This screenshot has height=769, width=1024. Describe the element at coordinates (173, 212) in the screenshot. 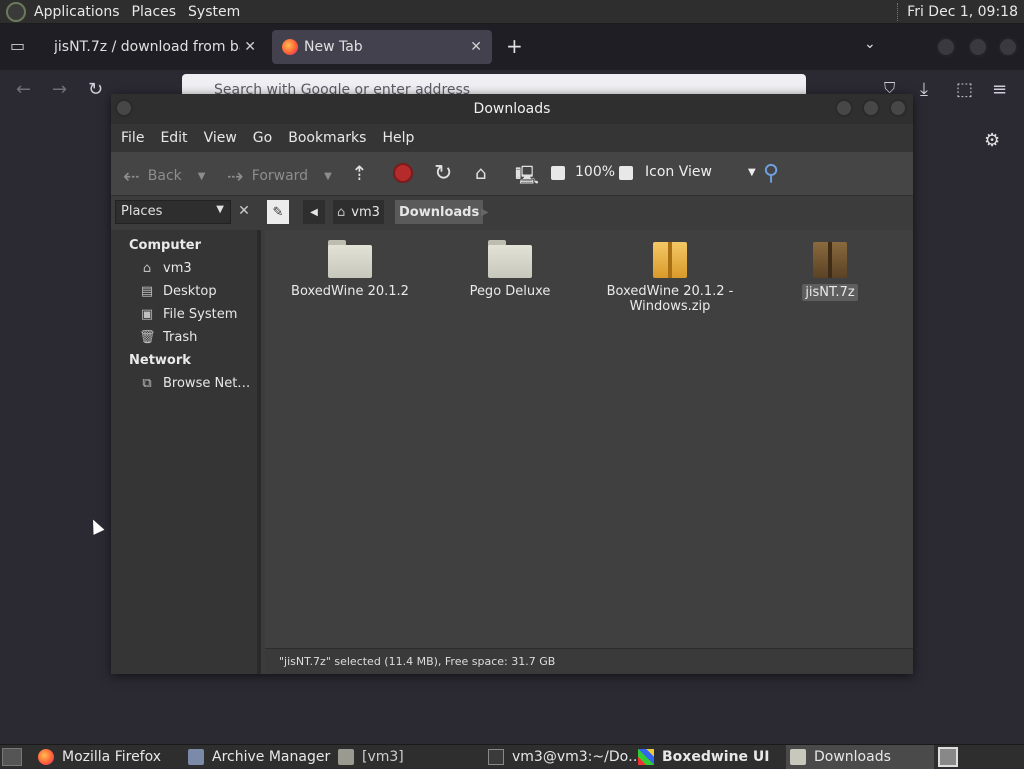

I see `sidebar-mode-select: Places ▼` at that location.